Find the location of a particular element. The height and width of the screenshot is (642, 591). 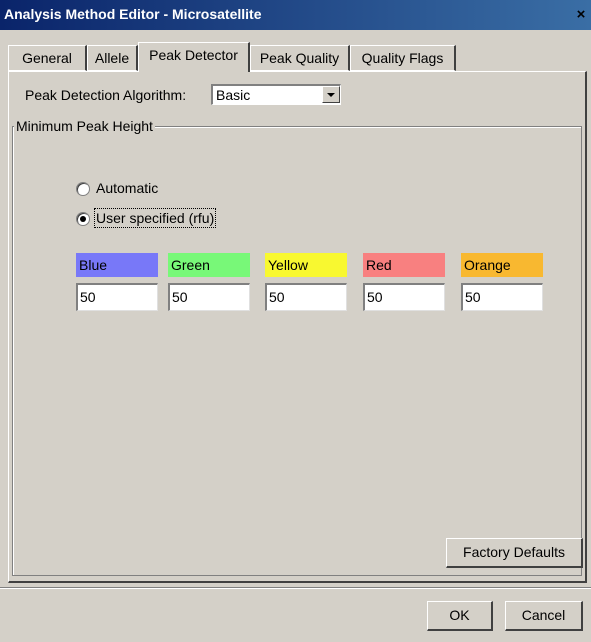

channel-header-yellow: Yellow is located at coordinates (306, 265).